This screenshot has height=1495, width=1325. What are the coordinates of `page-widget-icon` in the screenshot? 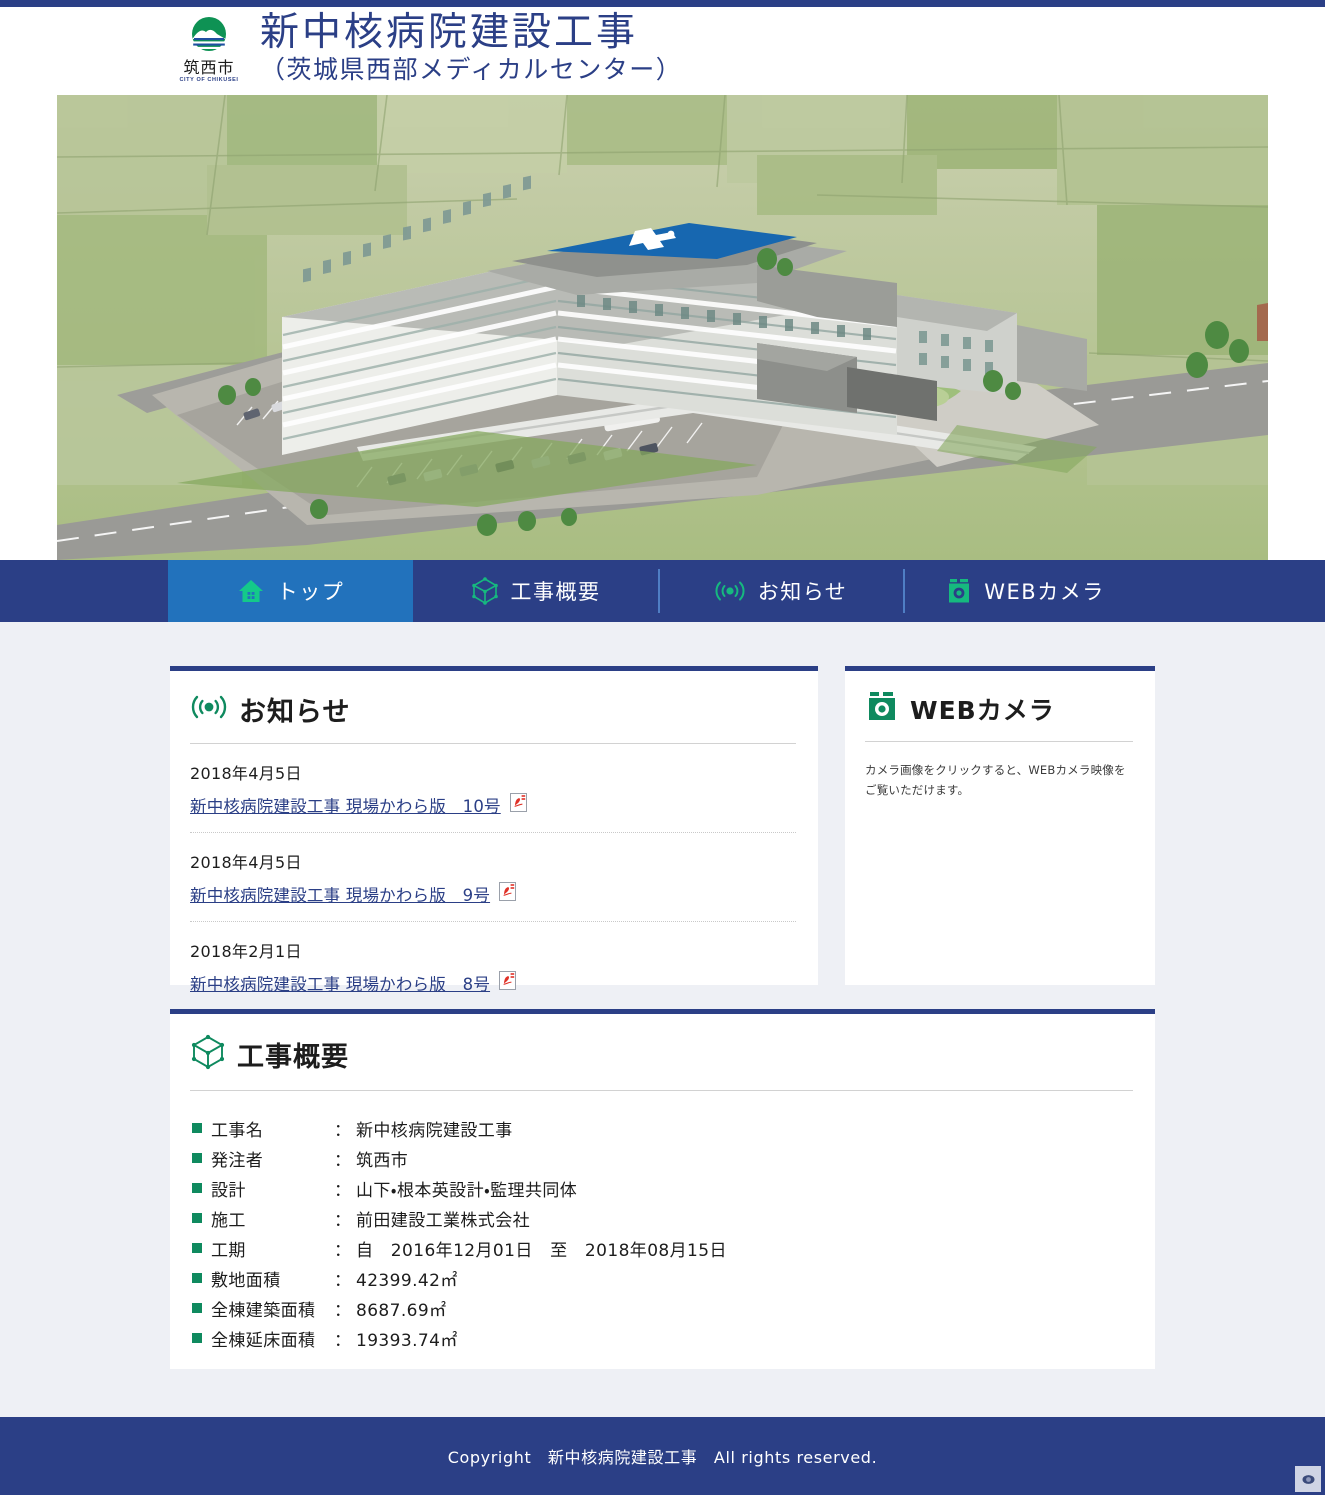 It's located at (1308, 1479).